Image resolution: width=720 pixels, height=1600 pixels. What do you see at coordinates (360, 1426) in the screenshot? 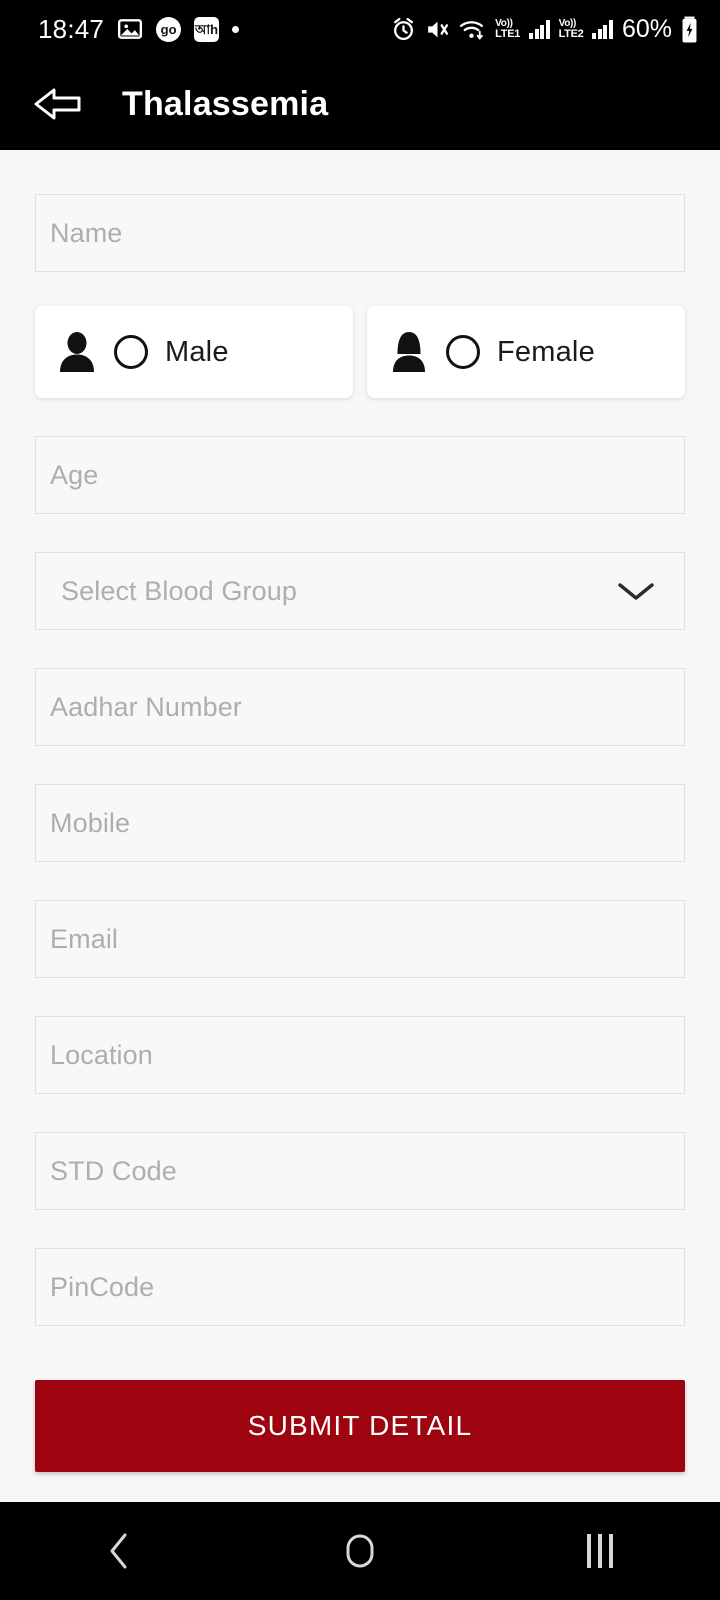
I see `submit-detail-button: SUBMIT DETAIL` at bounding box center [360, 1426].